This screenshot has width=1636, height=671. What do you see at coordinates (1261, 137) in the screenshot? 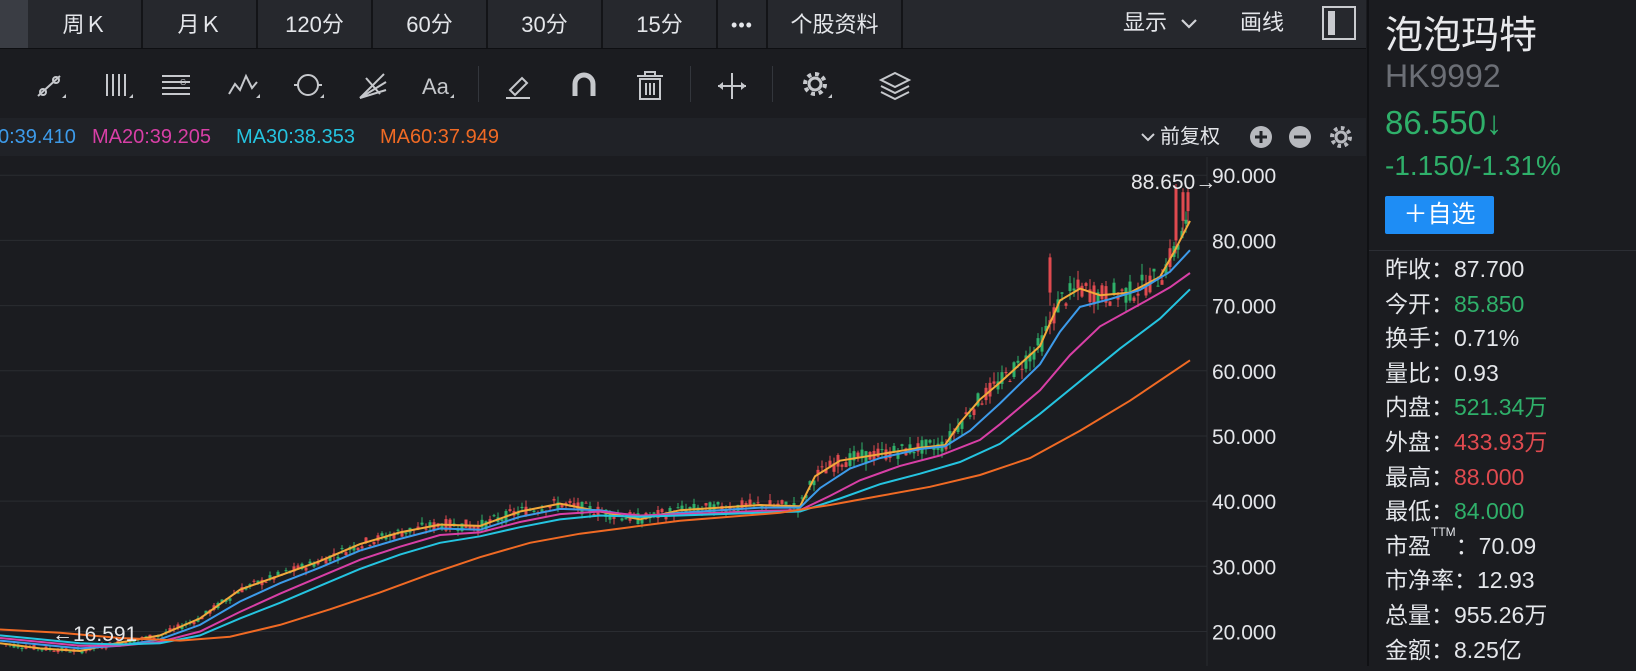
I see `zoom-in-icon` at bounding box center [1261, 137].